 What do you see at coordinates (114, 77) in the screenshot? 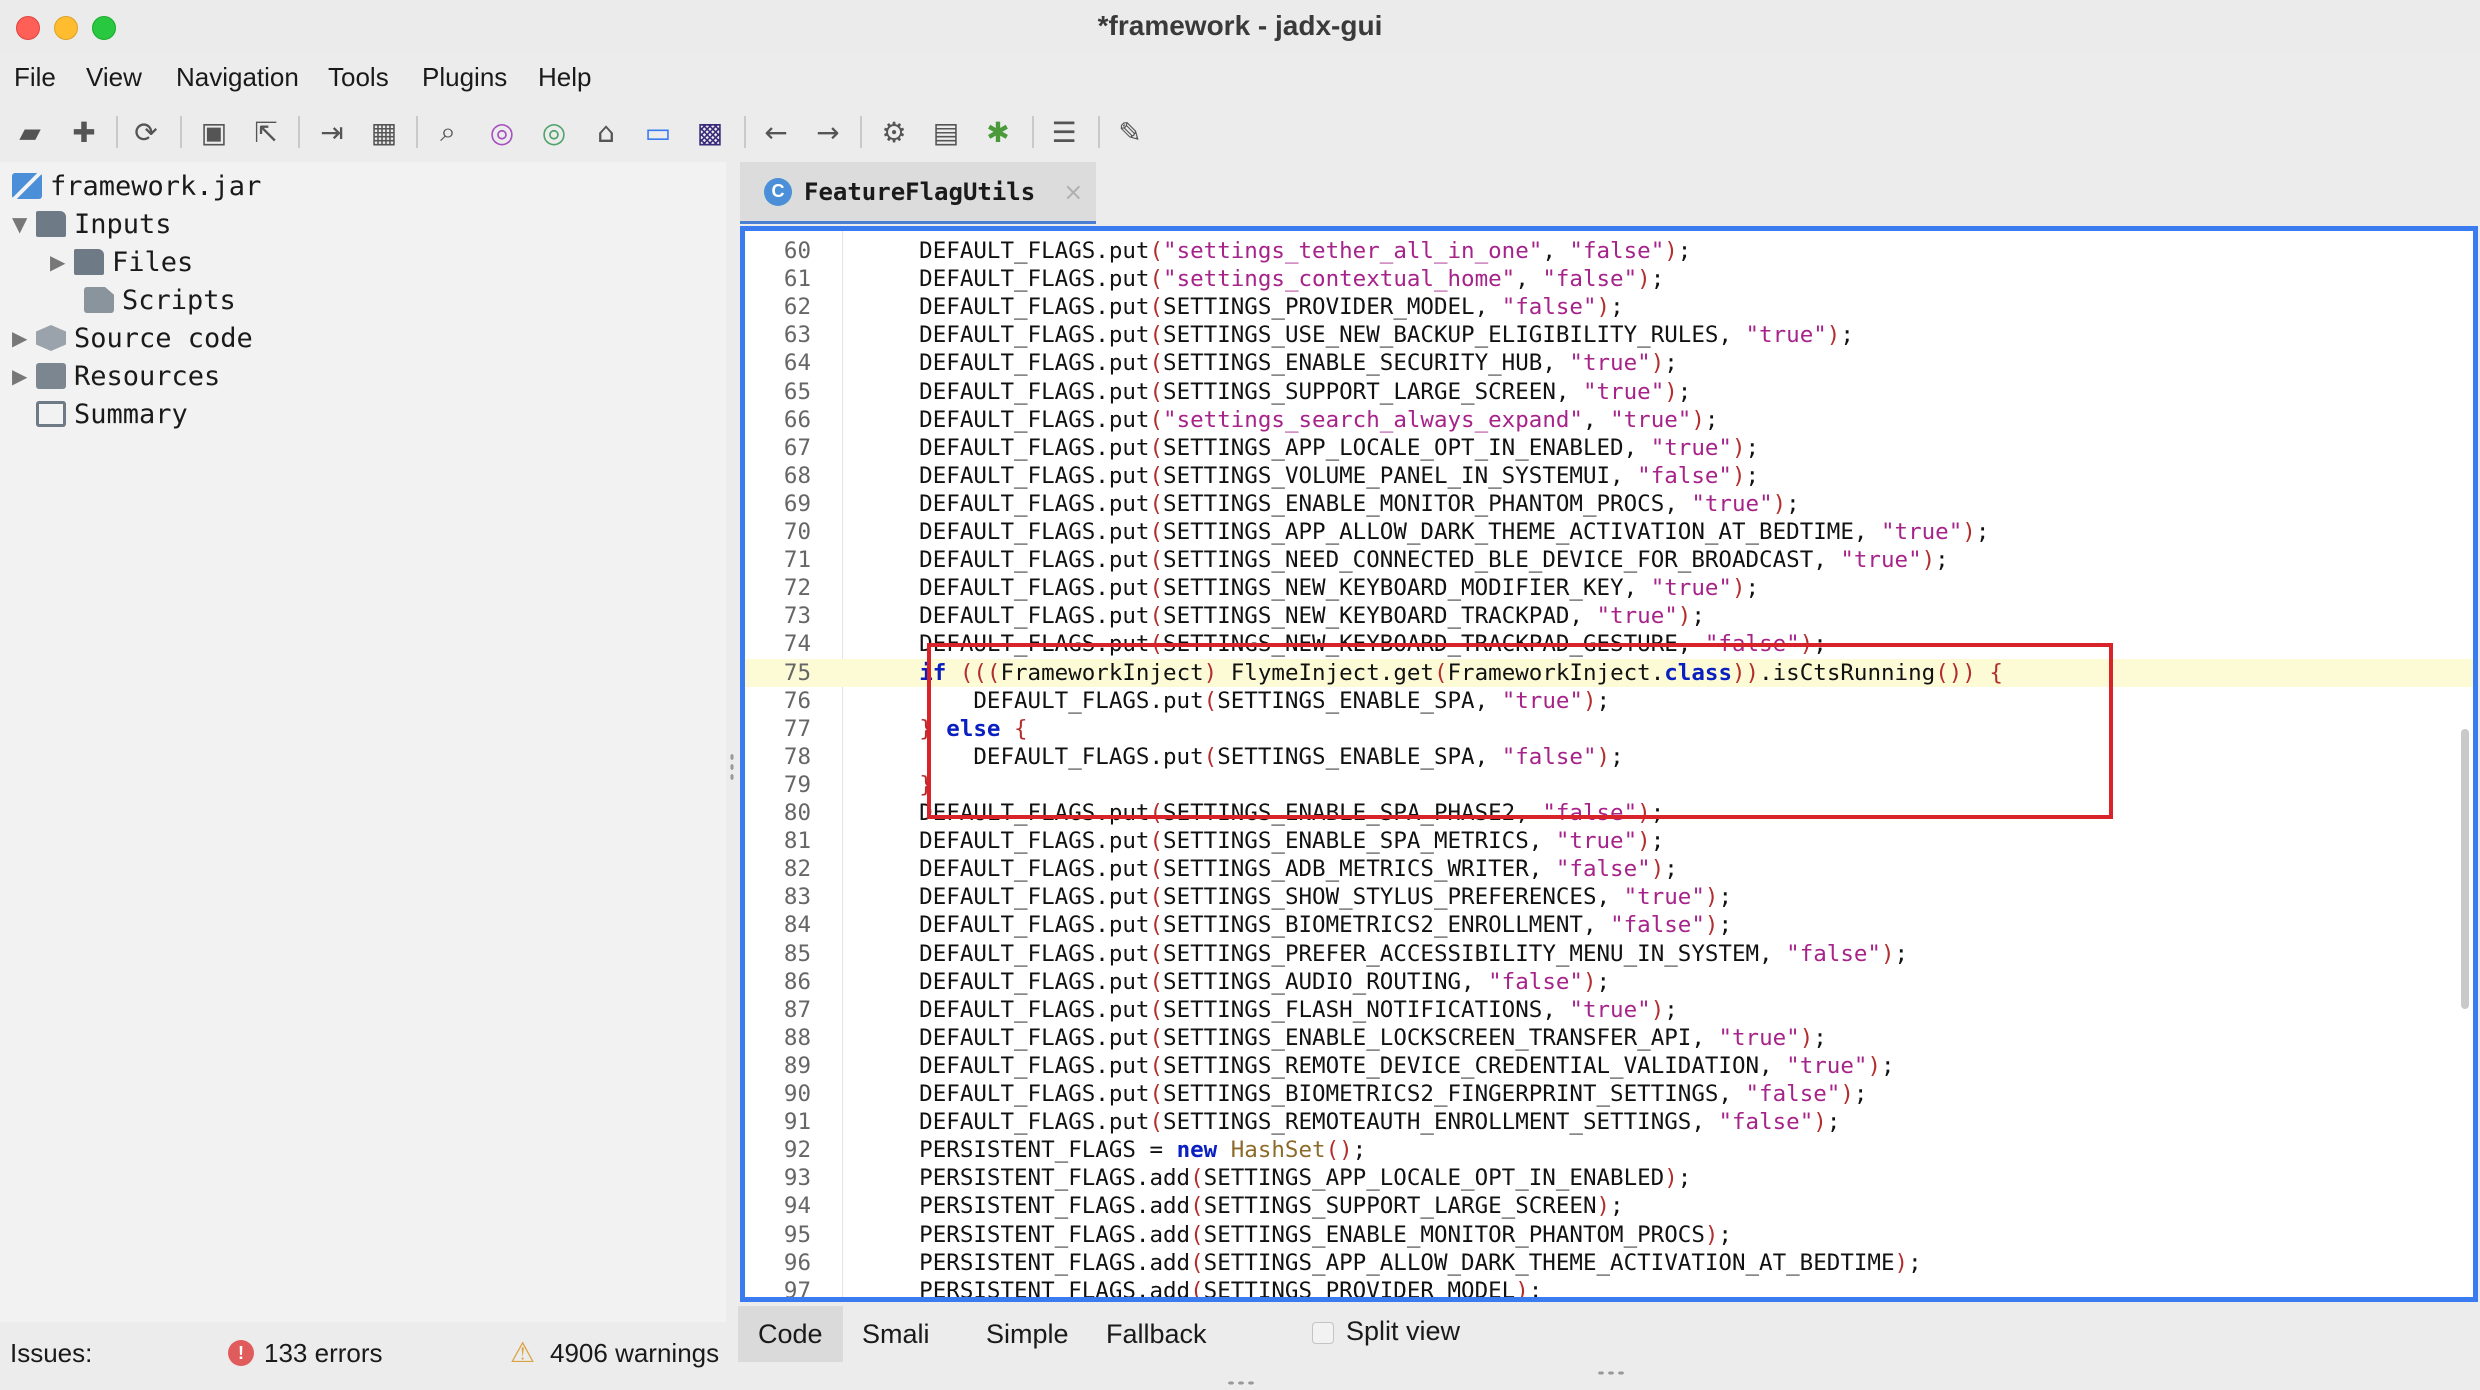
I see `menu-view: View` at bounding box center [114, 77].